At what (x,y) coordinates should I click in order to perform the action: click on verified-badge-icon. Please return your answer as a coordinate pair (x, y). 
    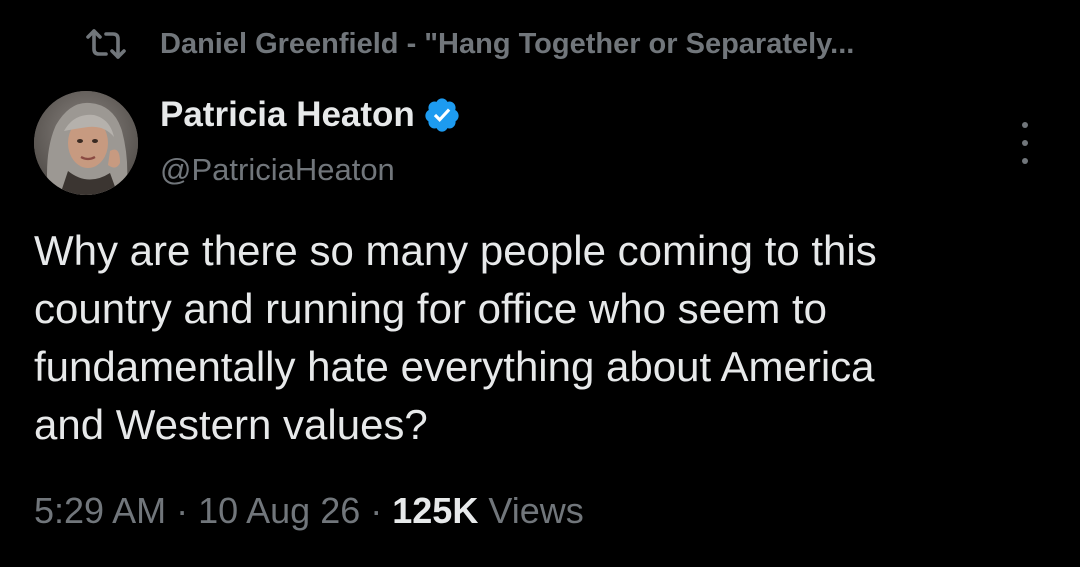
    Looking at the image, I should click on (442, 115).